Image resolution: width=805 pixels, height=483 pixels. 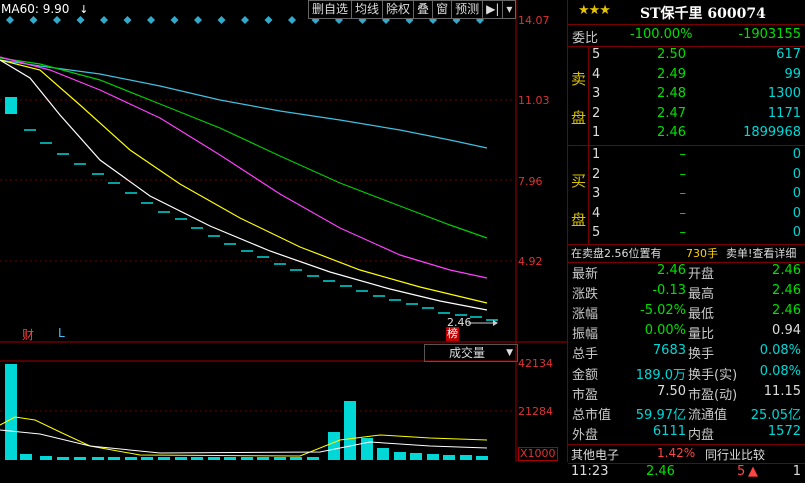 I want to click on tick-count: 1, so click(x=796, y=471).